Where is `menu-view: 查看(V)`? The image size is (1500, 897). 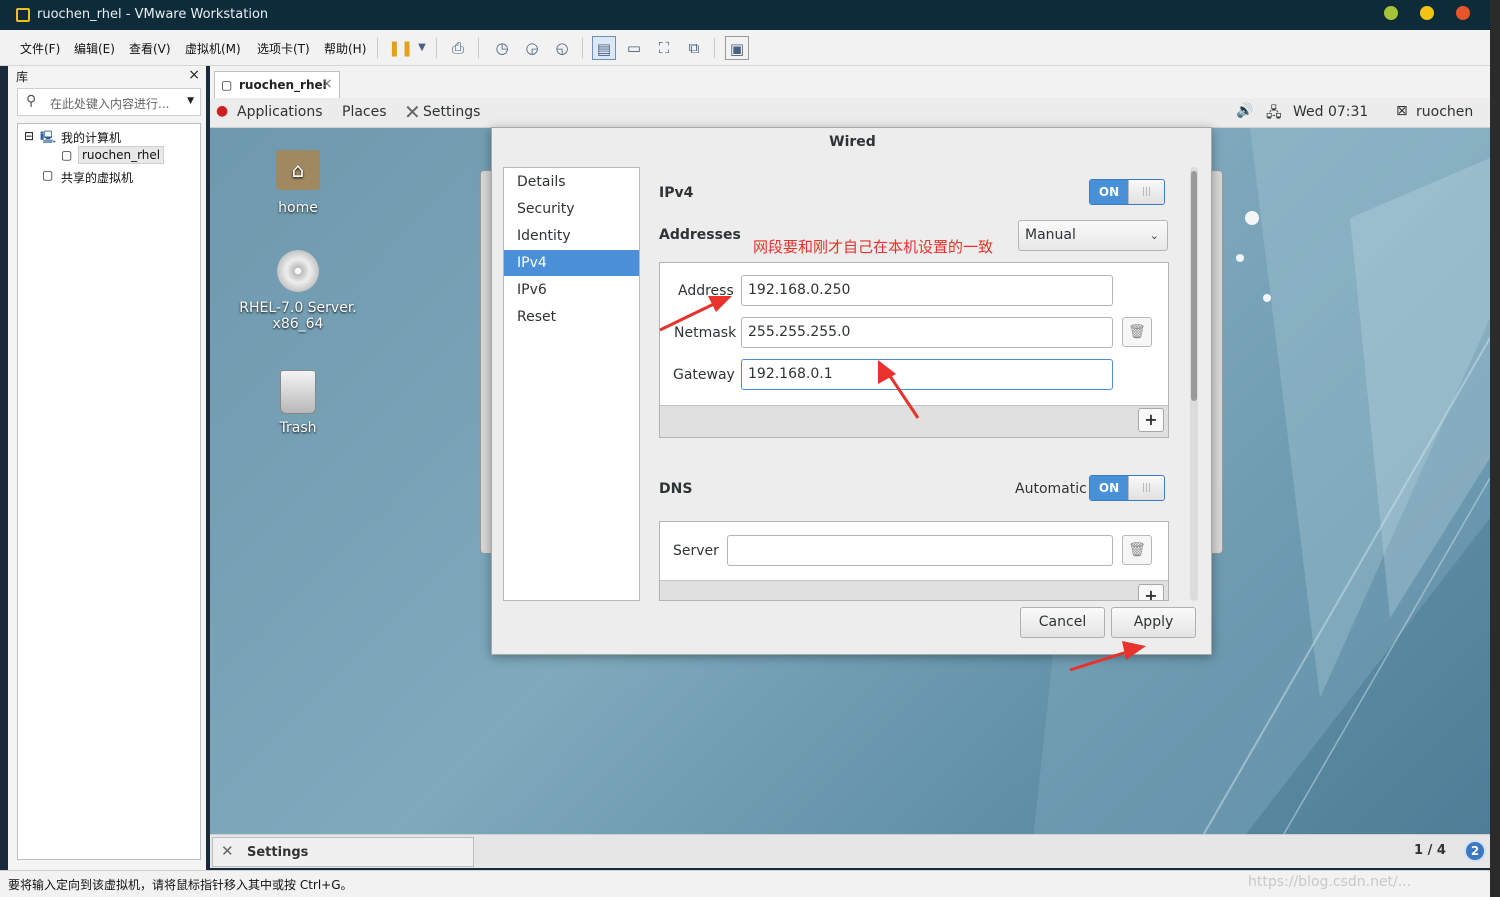
menu-view: 查看(V) is located at coordinates (150, 48).